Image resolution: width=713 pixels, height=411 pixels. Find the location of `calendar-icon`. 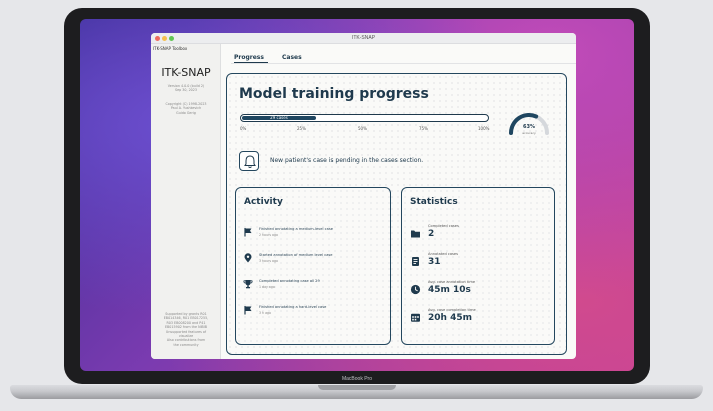

calendar-icon is located at coordinates (415, 317).